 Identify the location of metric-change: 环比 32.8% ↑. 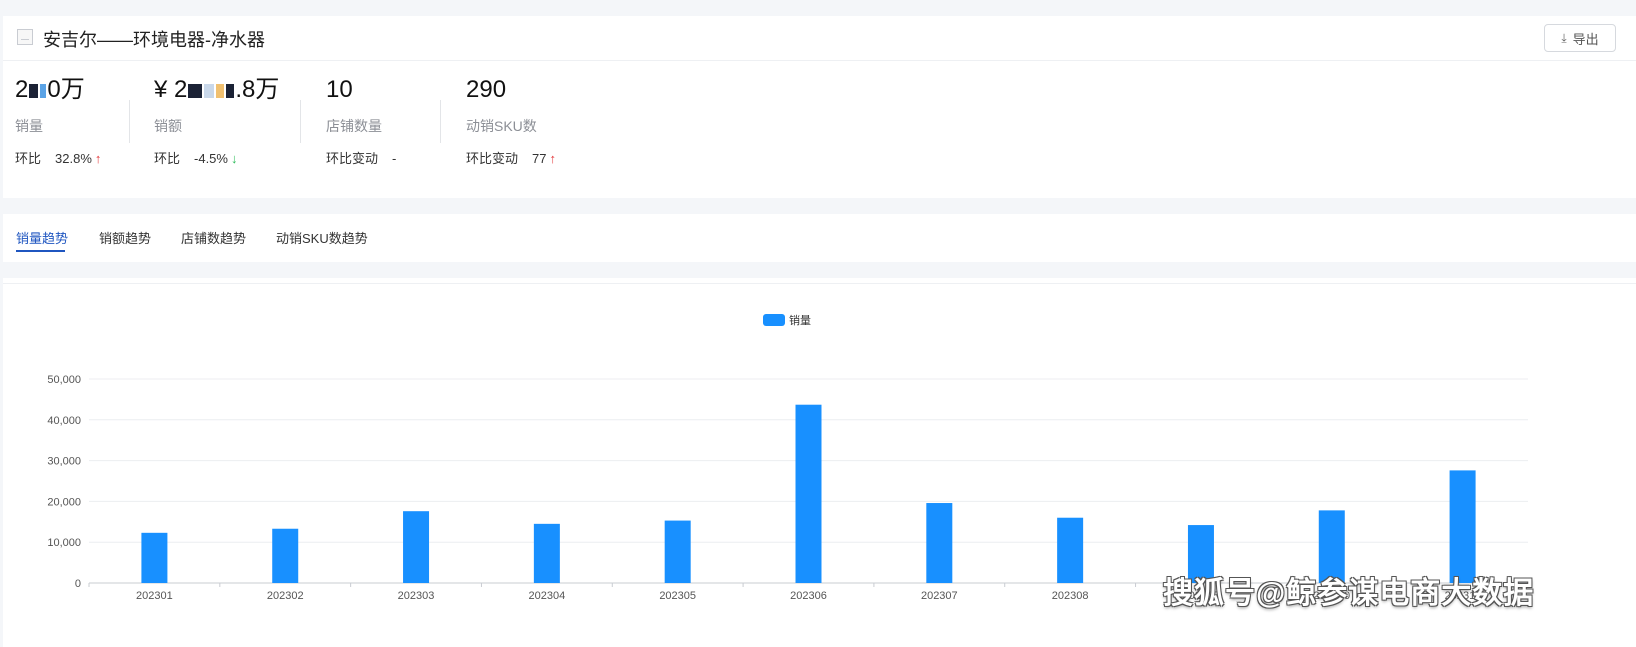
(58, 158).